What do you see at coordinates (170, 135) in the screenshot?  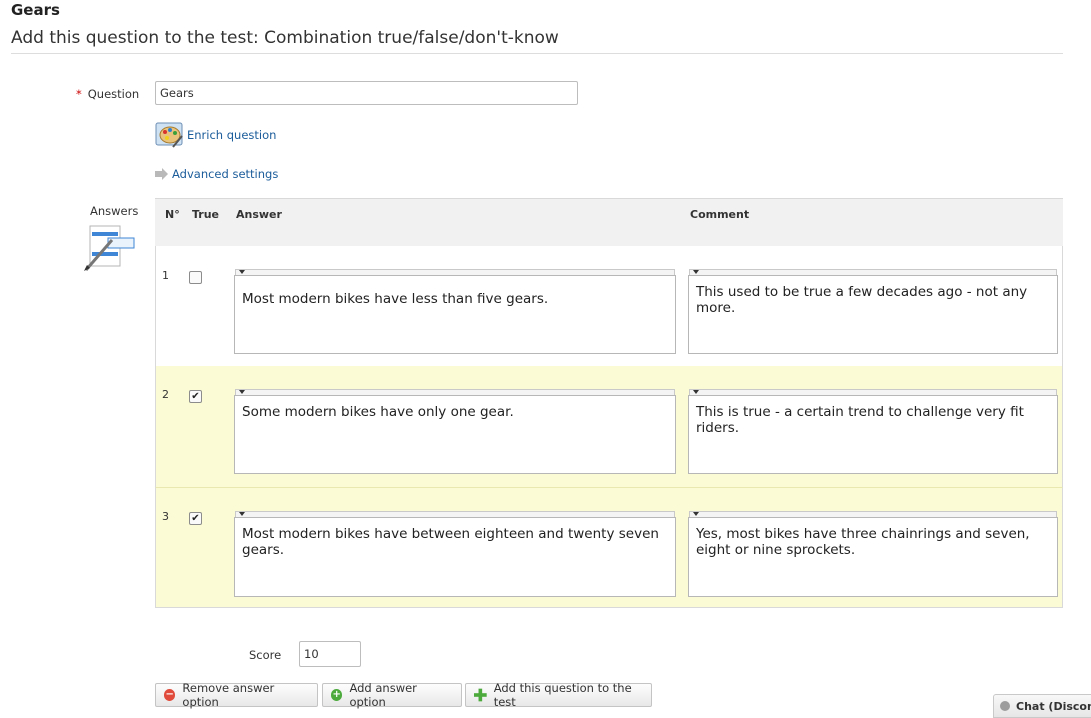 I see `palette-icon` at bounding box center [170, 135].